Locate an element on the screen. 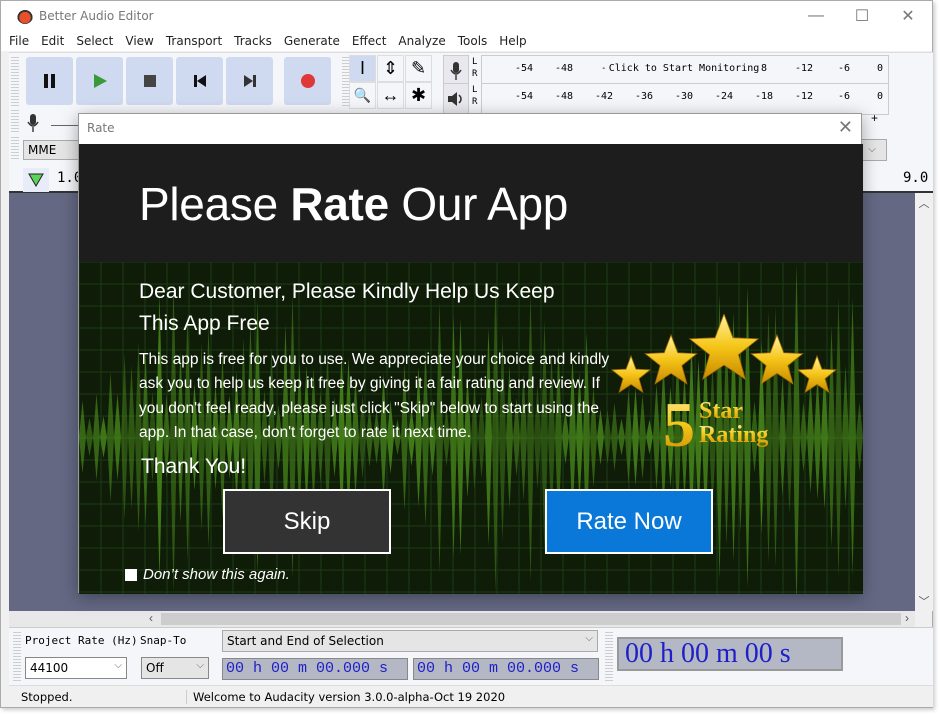  time-shift-tool: ↔ is located at coordinates (390, 95).